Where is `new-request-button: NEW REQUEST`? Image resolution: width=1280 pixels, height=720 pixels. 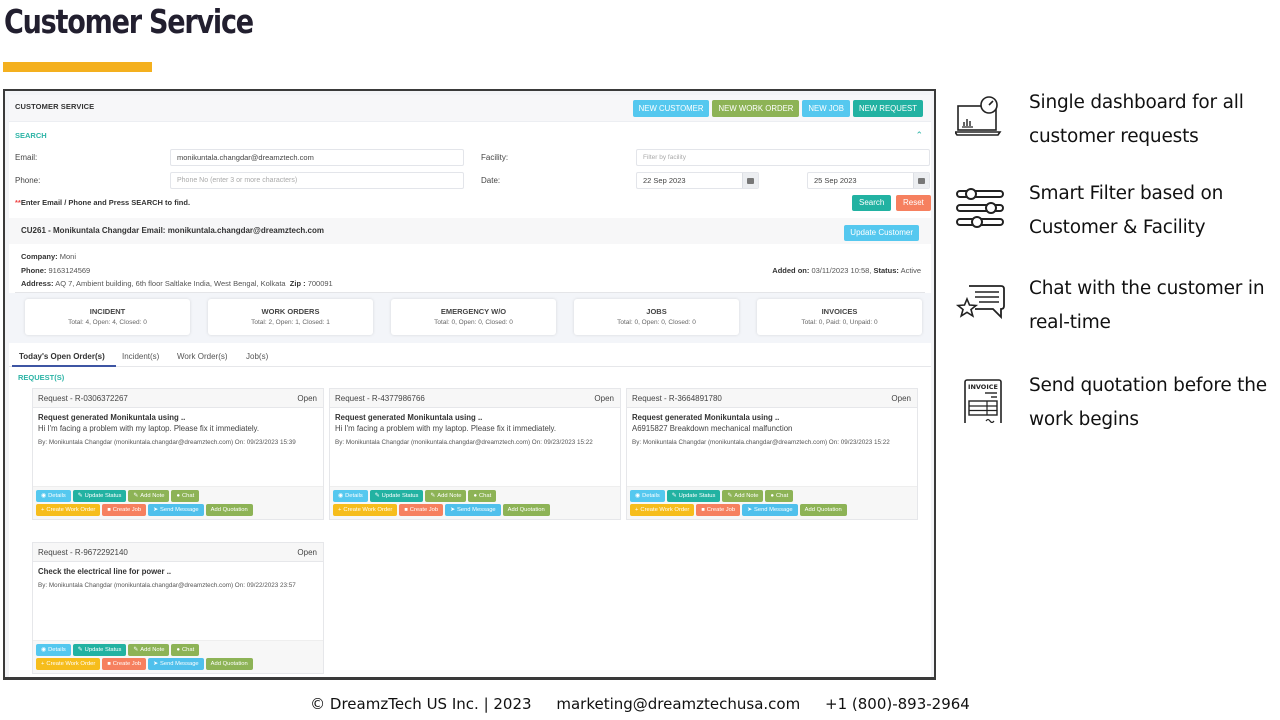 new-request-button: NEW REQUEST is located at coordinates (887, 108).